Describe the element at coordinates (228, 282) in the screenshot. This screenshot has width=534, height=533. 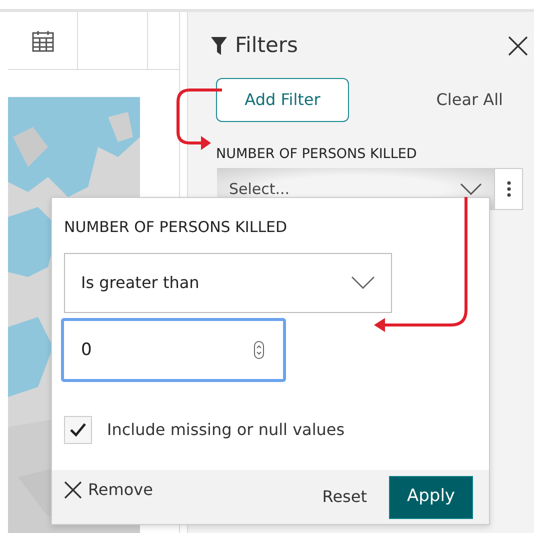
I see `operator-select: Is greater than` at that location.